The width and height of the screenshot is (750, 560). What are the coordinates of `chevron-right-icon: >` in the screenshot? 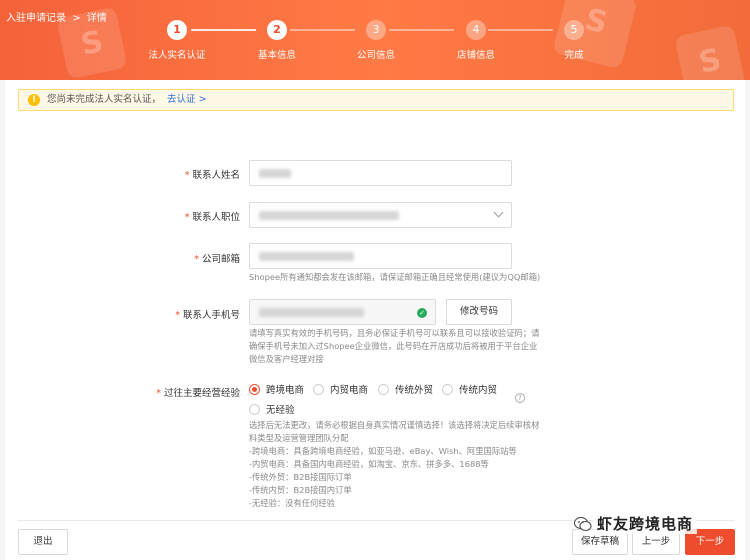 It's located at (202, 99).